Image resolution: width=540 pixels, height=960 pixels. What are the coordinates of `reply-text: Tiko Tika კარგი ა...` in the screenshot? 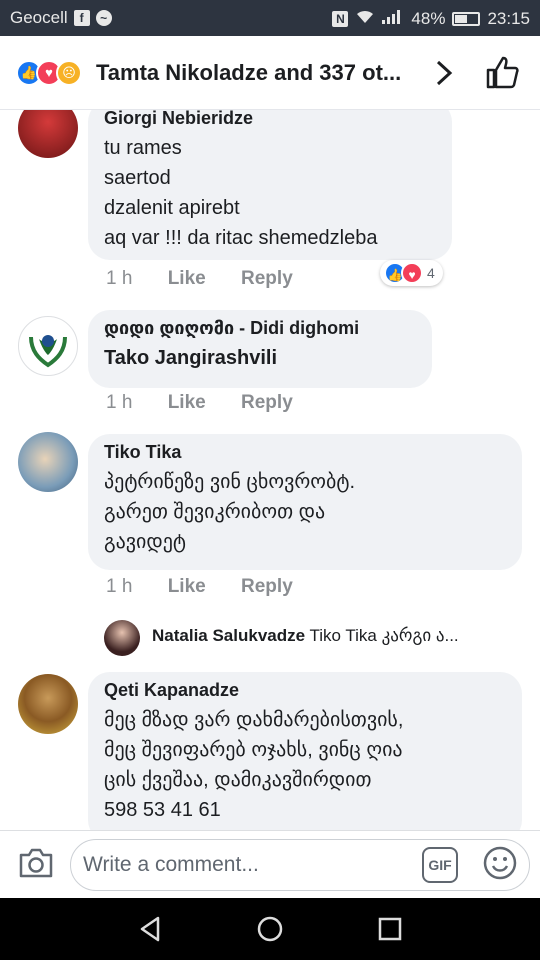 It's located at (384, 635).